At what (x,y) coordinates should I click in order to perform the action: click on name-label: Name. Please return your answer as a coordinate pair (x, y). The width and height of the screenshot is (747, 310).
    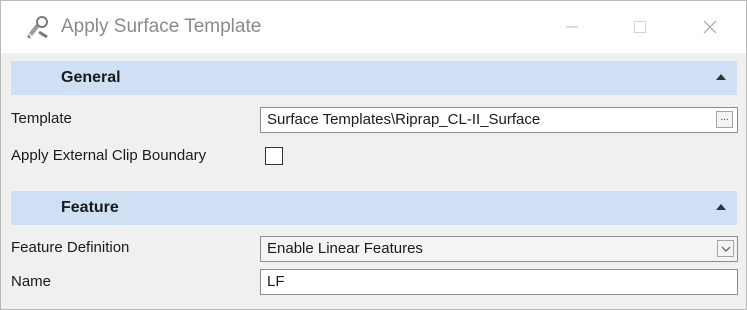
    Looking at the image, I should click on (31, 282).